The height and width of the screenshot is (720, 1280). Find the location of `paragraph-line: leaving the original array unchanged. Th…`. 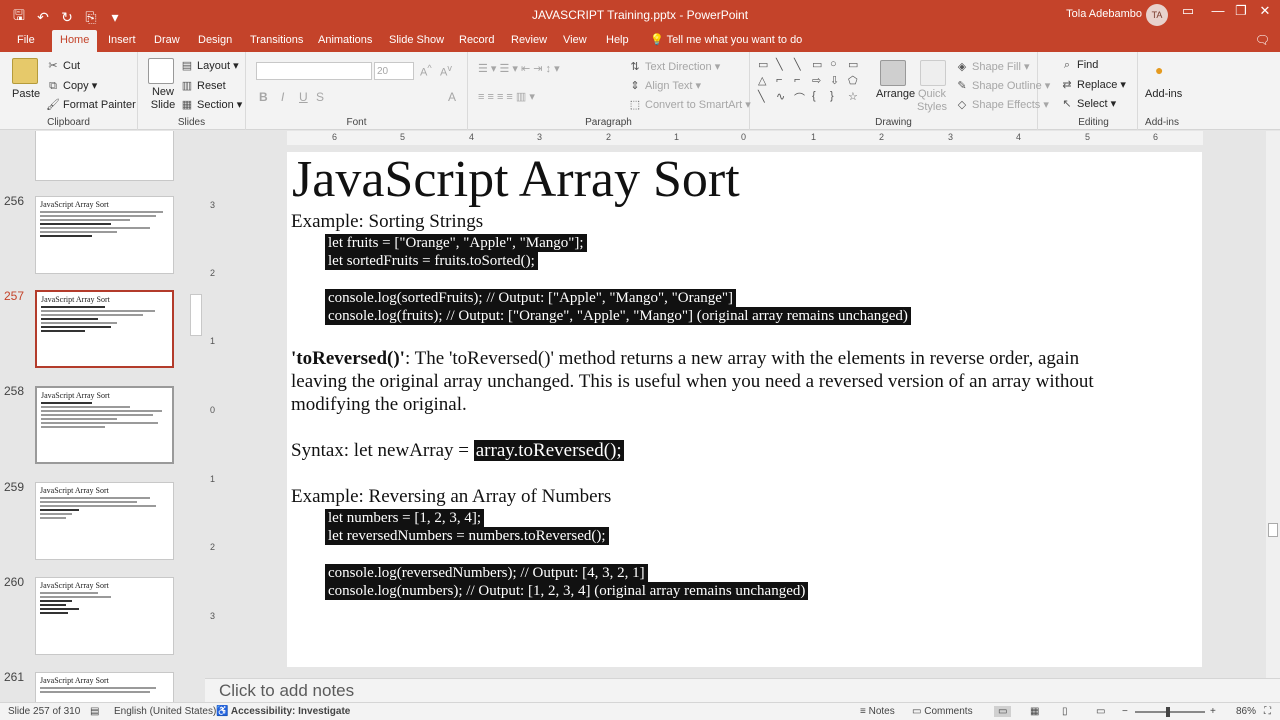

paragraph-line: leaving the original array unchanged. Th… is located at coordinates (692, 382).